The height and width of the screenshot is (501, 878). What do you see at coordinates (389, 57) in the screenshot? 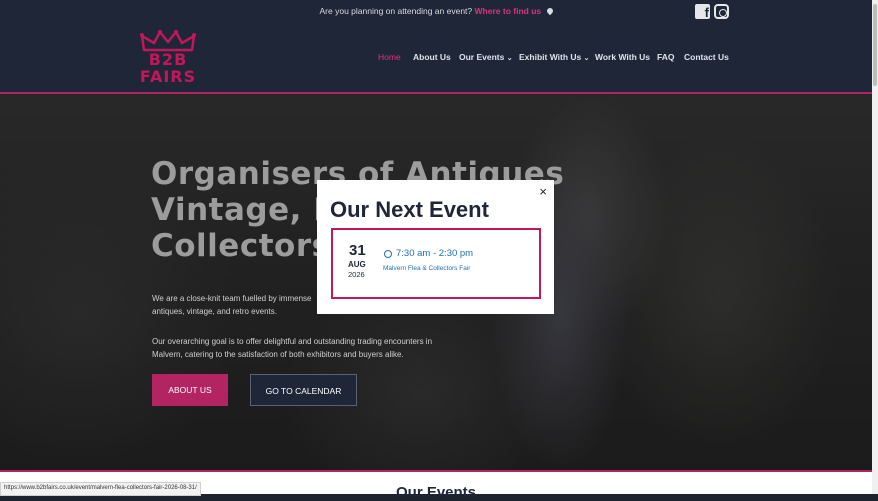
I see `nav-home: Home` at bounding box center [389, 57].